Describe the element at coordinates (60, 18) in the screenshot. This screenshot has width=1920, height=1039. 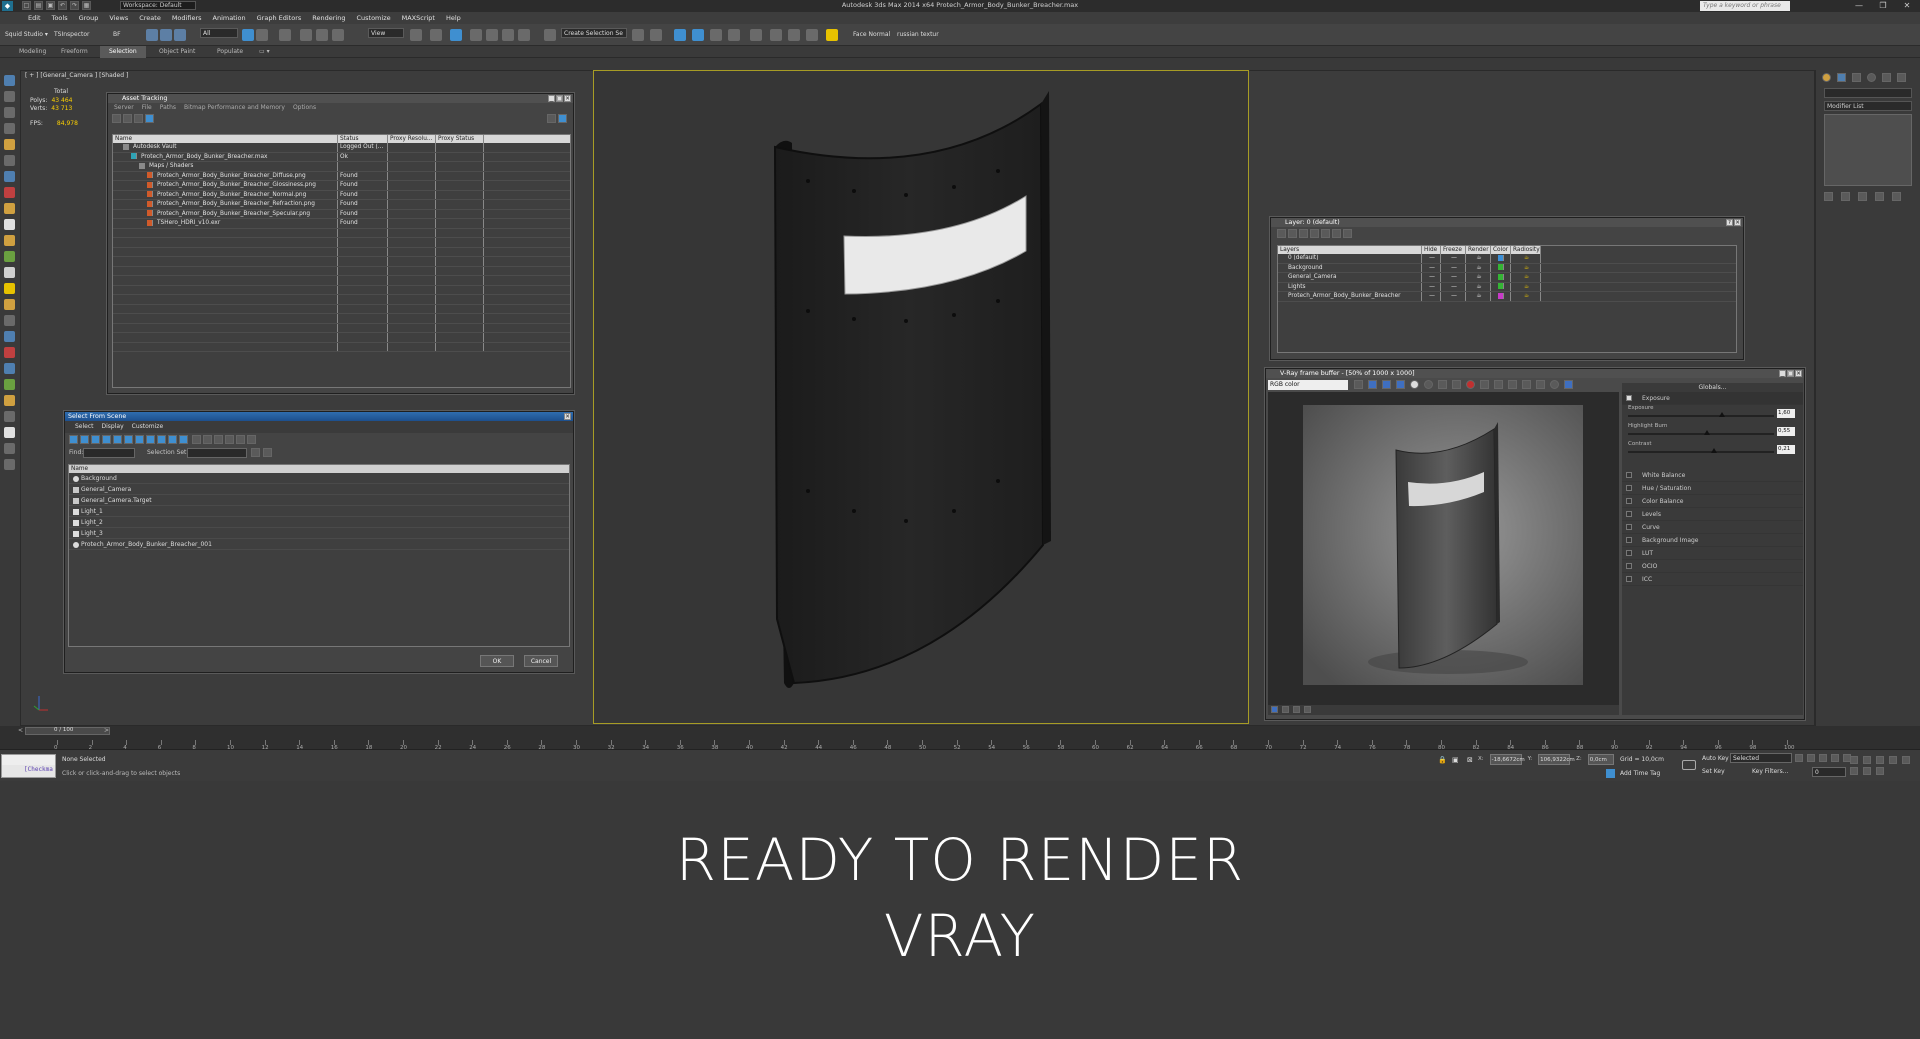
I see `menu-tools: Tools` at that location.